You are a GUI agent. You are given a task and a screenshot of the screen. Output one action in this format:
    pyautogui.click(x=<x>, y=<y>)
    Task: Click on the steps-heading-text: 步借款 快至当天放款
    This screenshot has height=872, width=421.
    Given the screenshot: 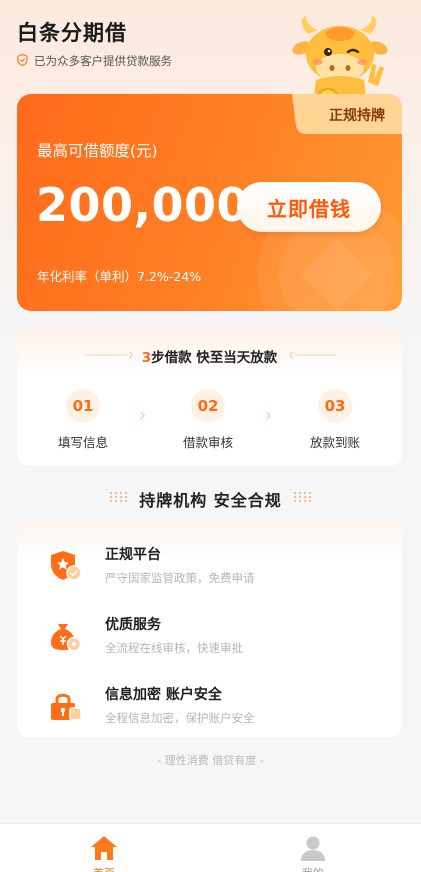 What is the action you would take?
    pyautogui.click(x=214, y=358)
    